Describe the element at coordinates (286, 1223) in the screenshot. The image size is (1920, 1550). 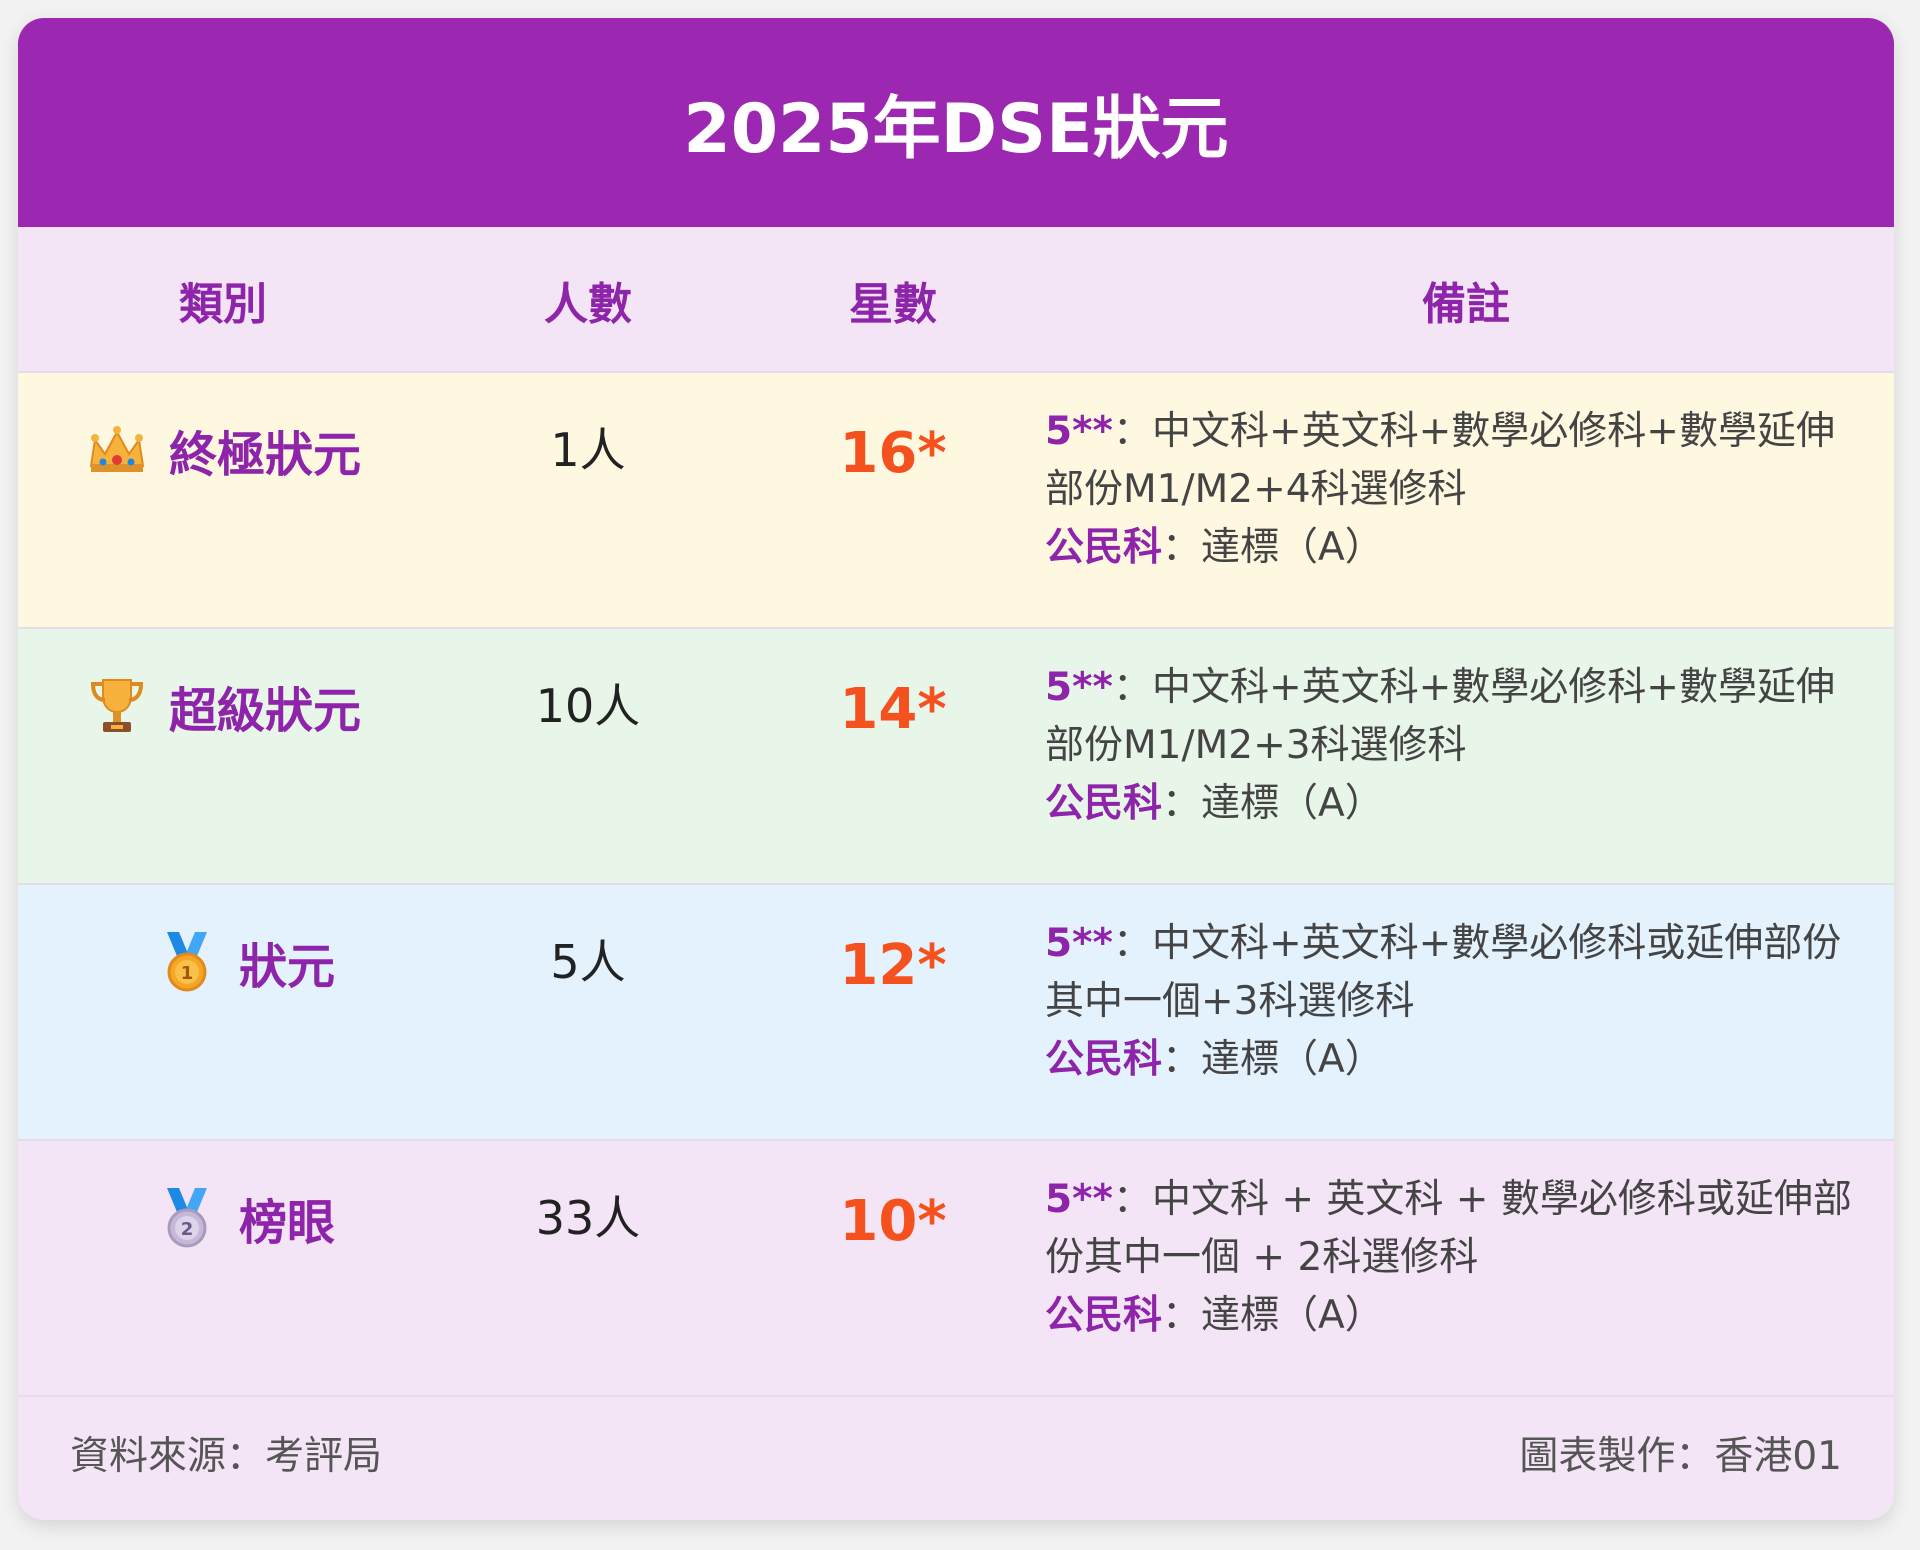
I see `category-label: 榜眼` at that location.